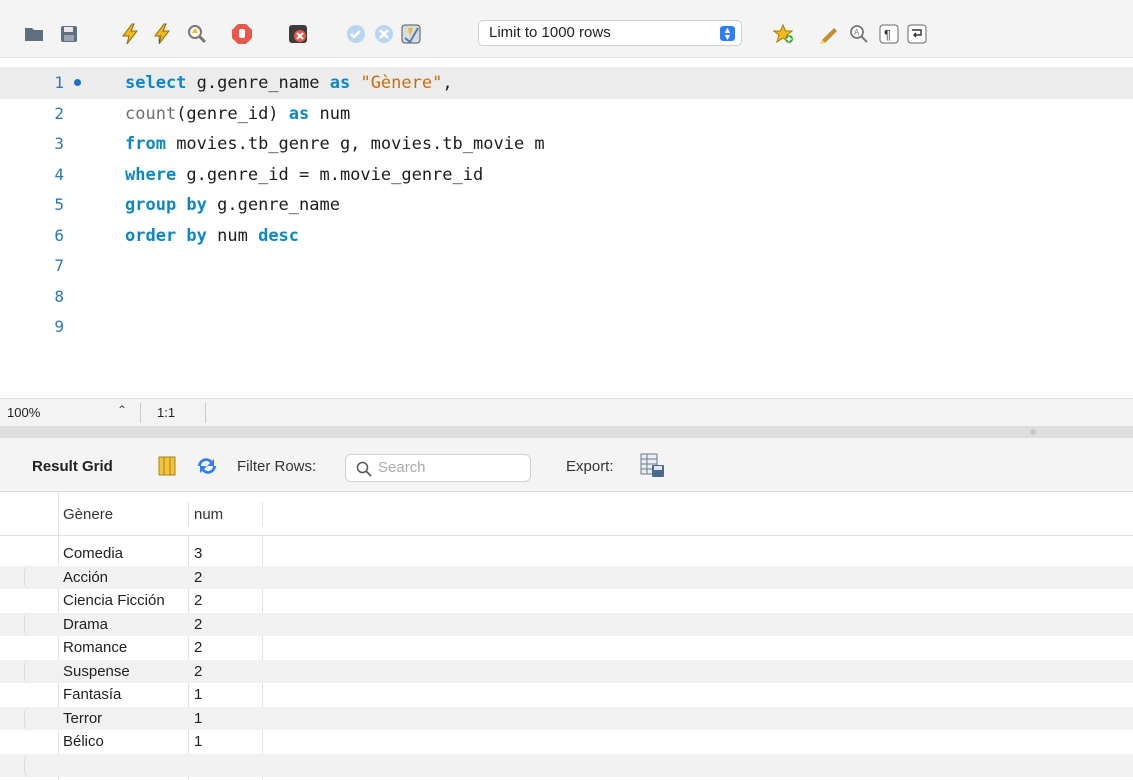  I want to click on toggle-error-stop-icon, so click(298, 34).